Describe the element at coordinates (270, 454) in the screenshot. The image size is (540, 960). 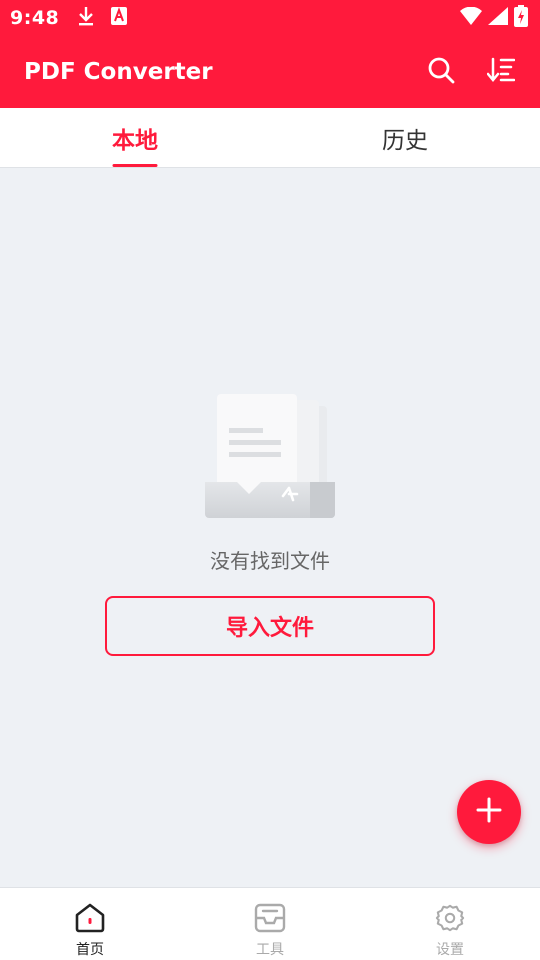
I see `empty-folder-icon` at that location.